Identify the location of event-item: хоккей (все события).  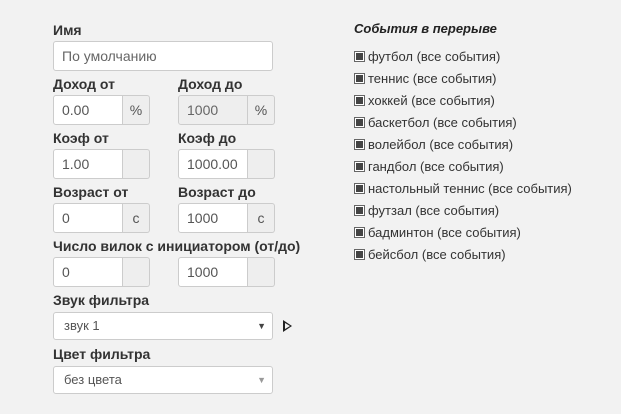
(463, 100).